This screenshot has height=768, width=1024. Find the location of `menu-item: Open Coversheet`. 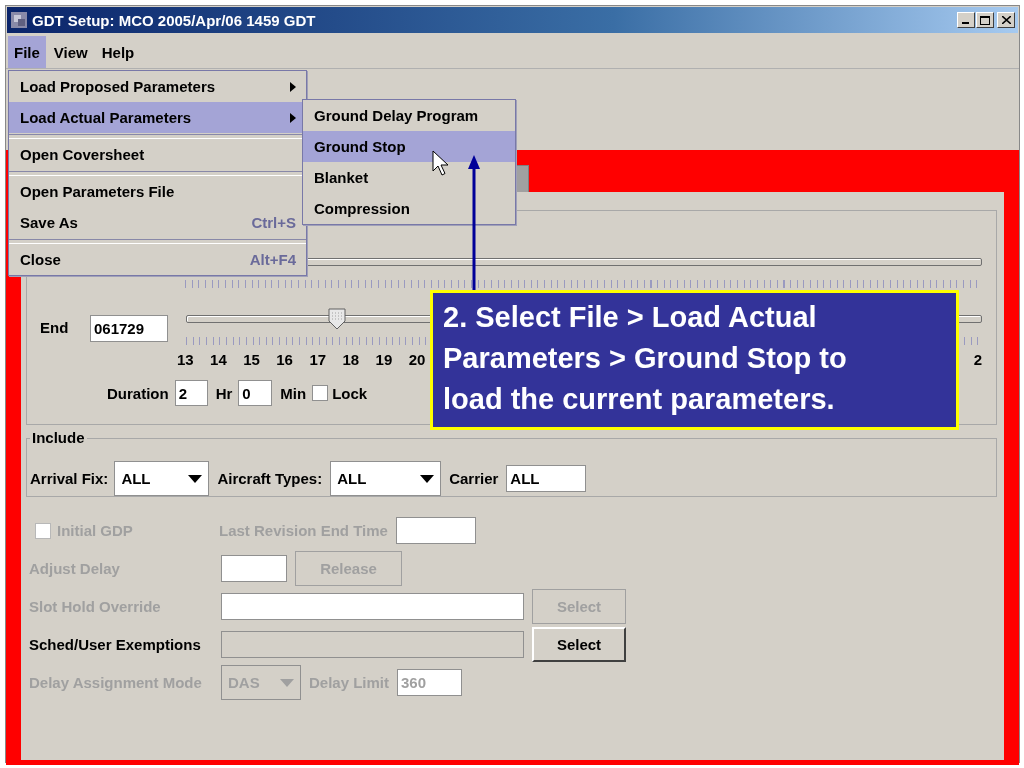

menu-item: Open Coversheet is located at coordinates (157, 154).